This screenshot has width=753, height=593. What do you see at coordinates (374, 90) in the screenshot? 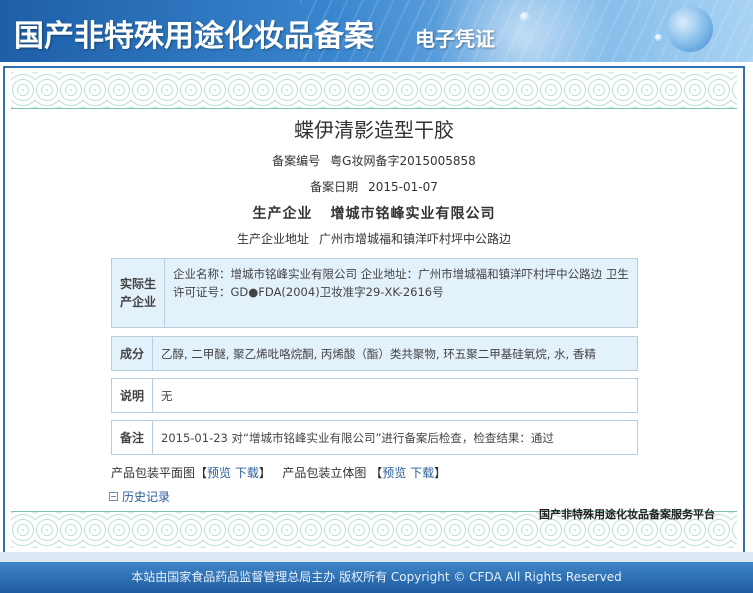
I see `guilloche-border-top` at bounding box center [374, 90].